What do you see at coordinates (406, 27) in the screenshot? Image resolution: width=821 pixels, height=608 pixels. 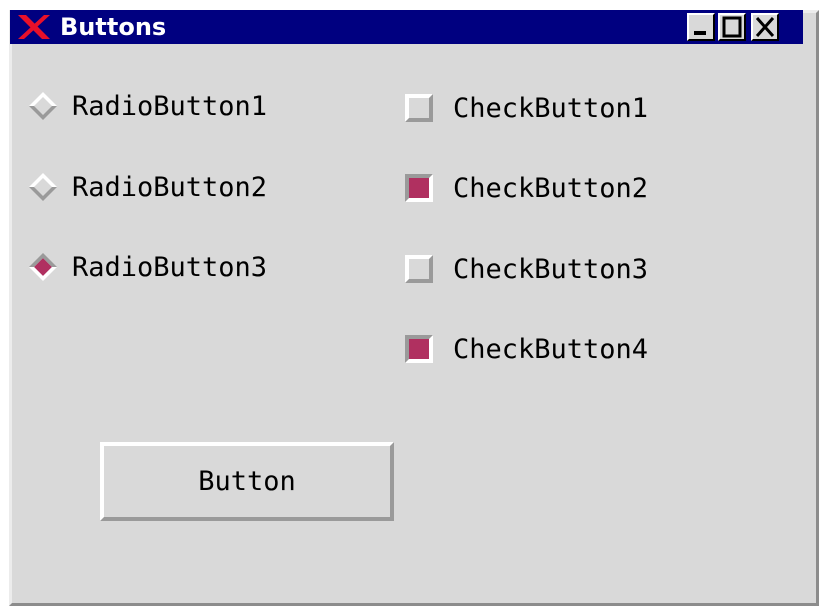 I see `title-bar: Buttons` at bounding box center [406, 27].